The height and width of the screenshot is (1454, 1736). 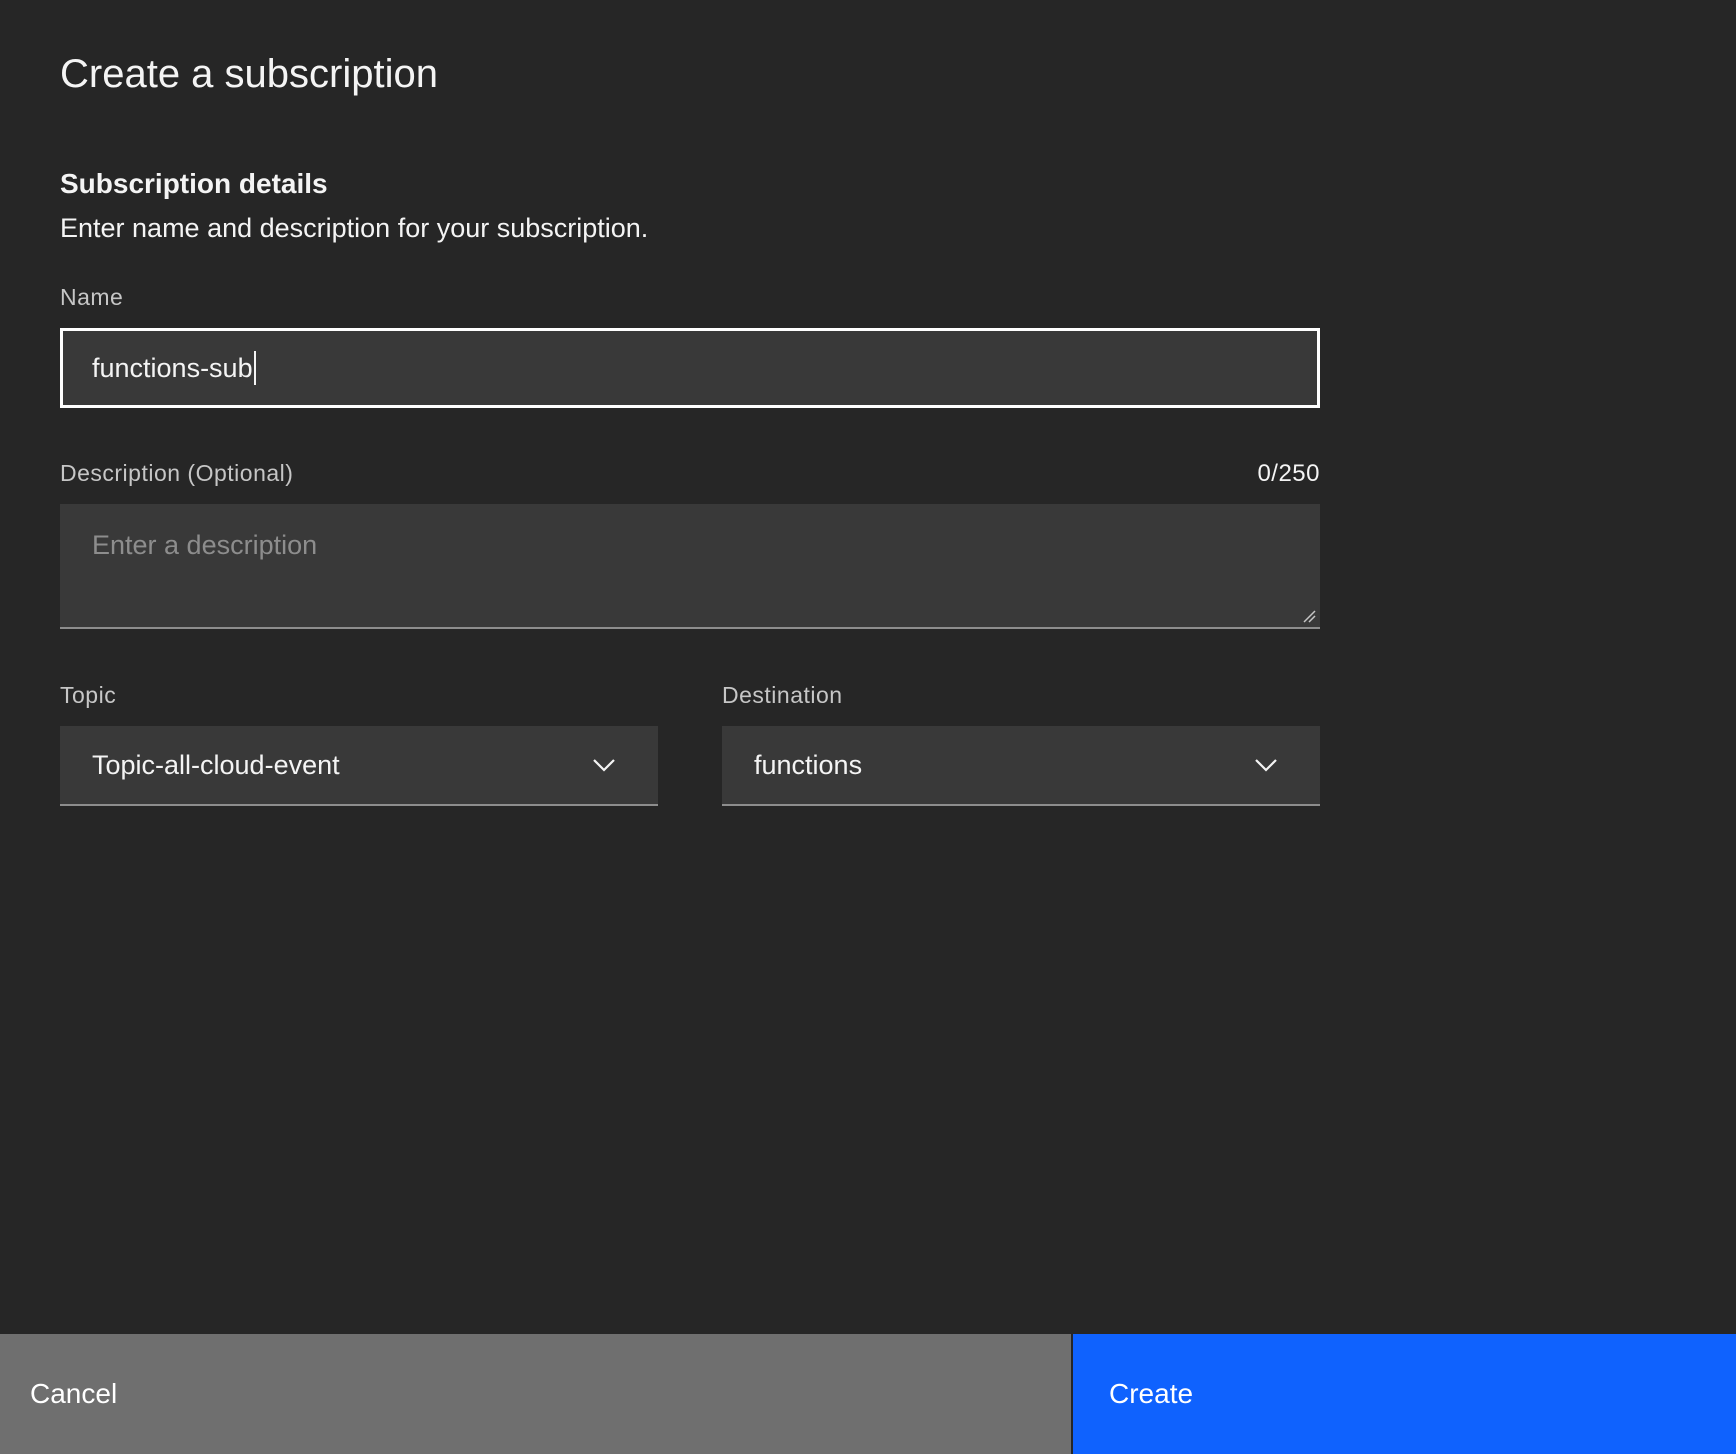 What do you see at coordinates (254, 368) in the screenshot?
I see `text-cursor` at bounding box center [254, 368].